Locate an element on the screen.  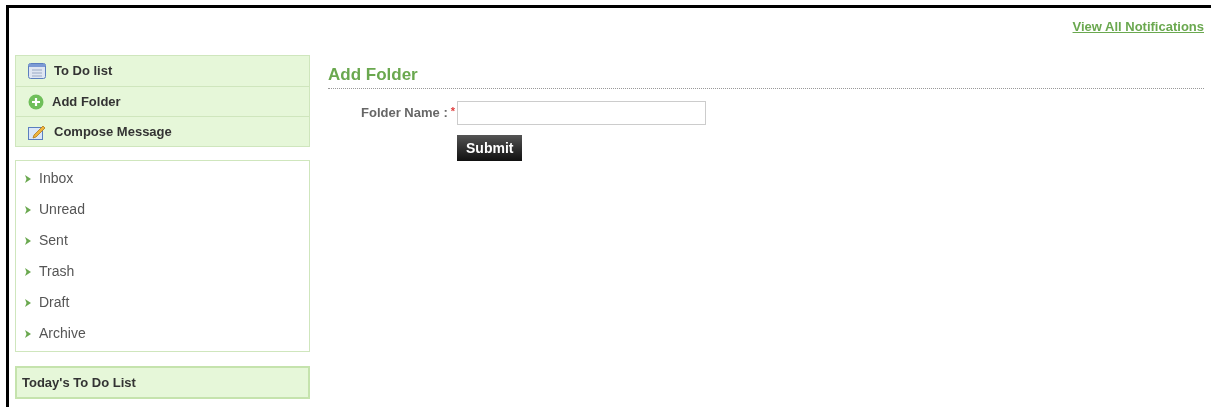
folder-name-label: Folder Name : is located at coordinates (404, 113).